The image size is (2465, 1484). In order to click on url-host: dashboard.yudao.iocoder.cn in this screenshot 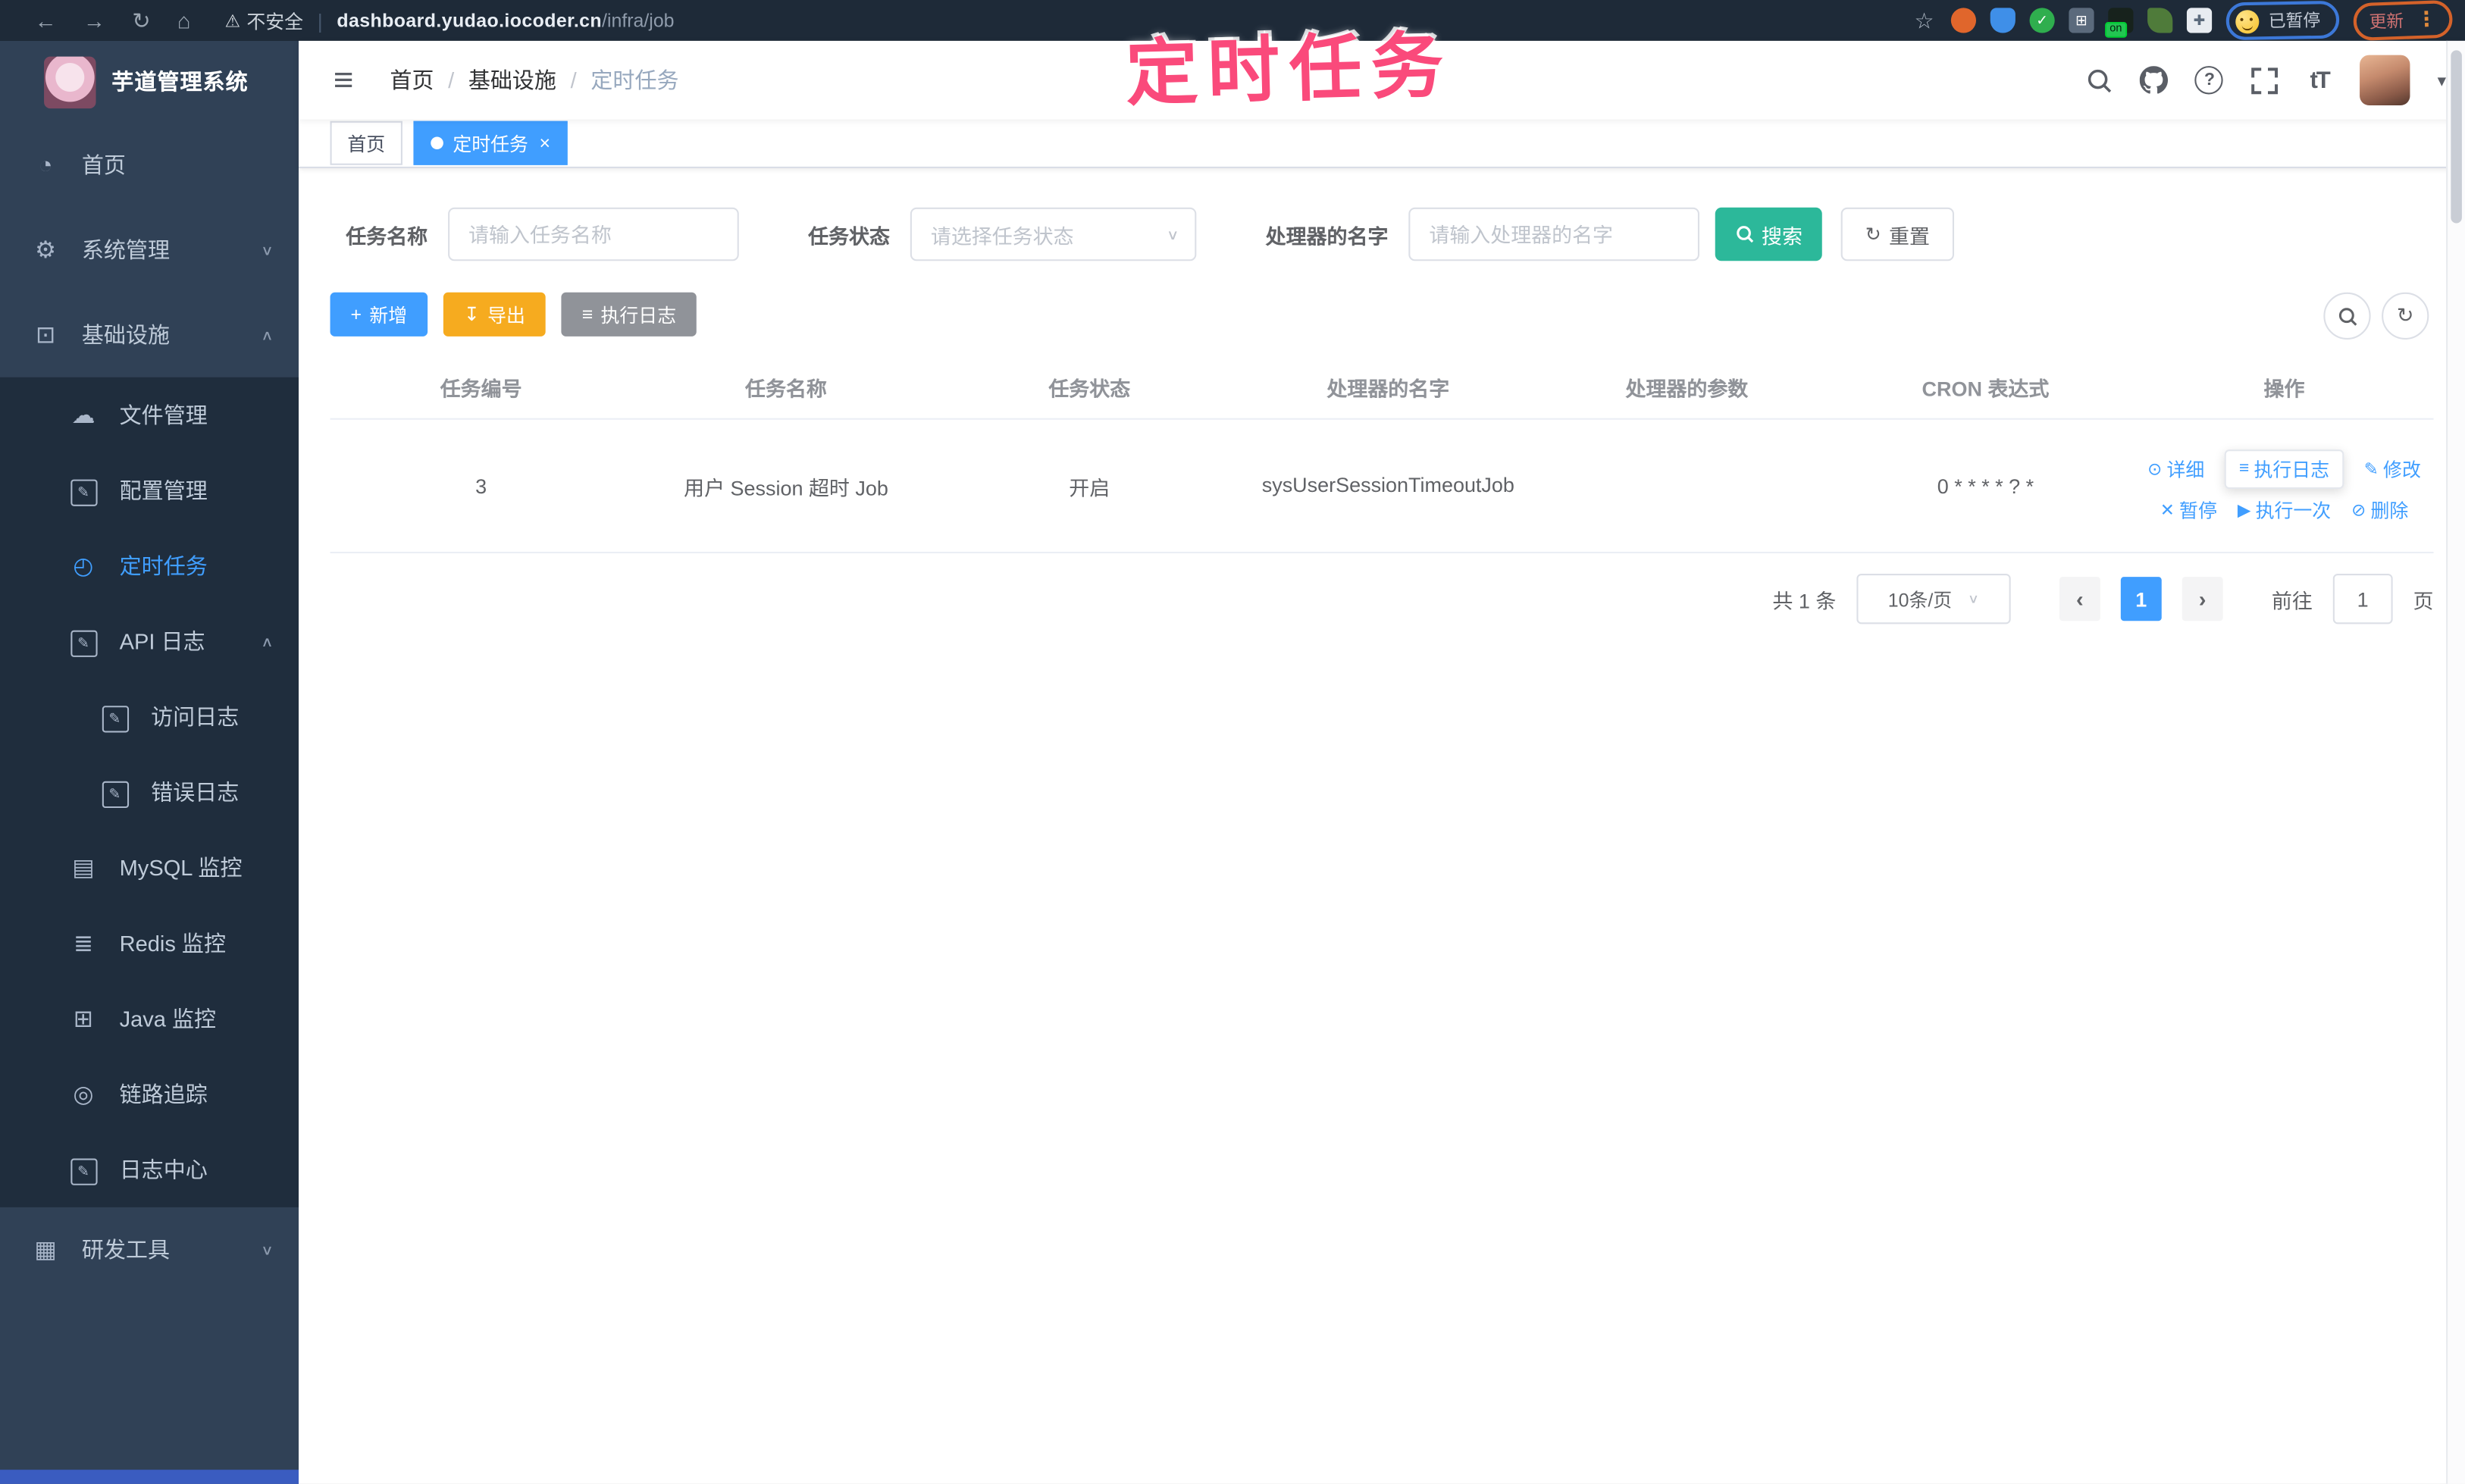, I will do `click(470, 20)`.